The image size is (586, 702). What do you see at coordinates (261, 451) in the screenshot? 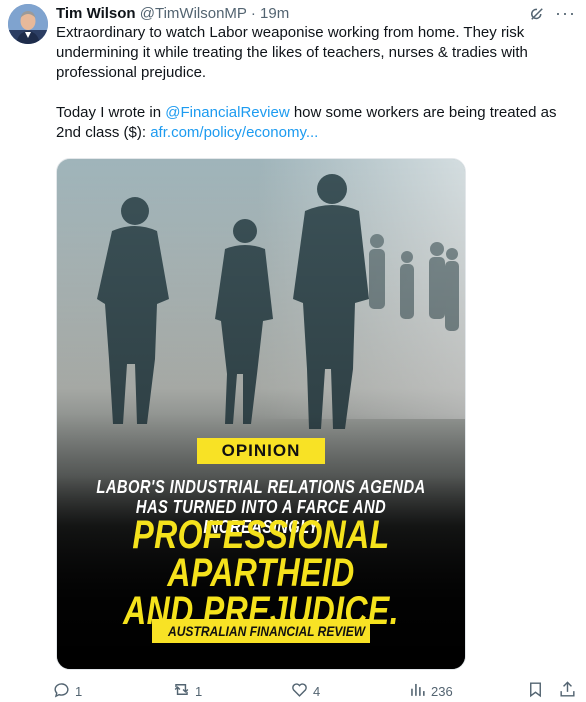
I see `opinion-badge: OPINION` at bounding box center [261, 451].